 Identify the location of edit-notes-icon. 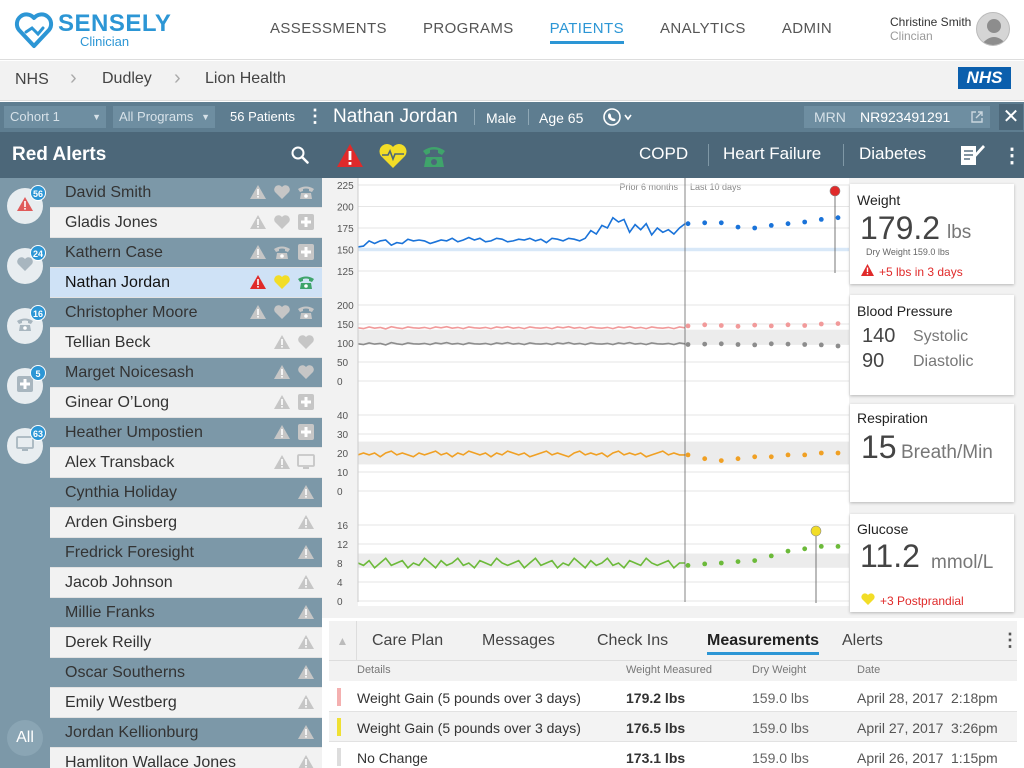
(972, 155).